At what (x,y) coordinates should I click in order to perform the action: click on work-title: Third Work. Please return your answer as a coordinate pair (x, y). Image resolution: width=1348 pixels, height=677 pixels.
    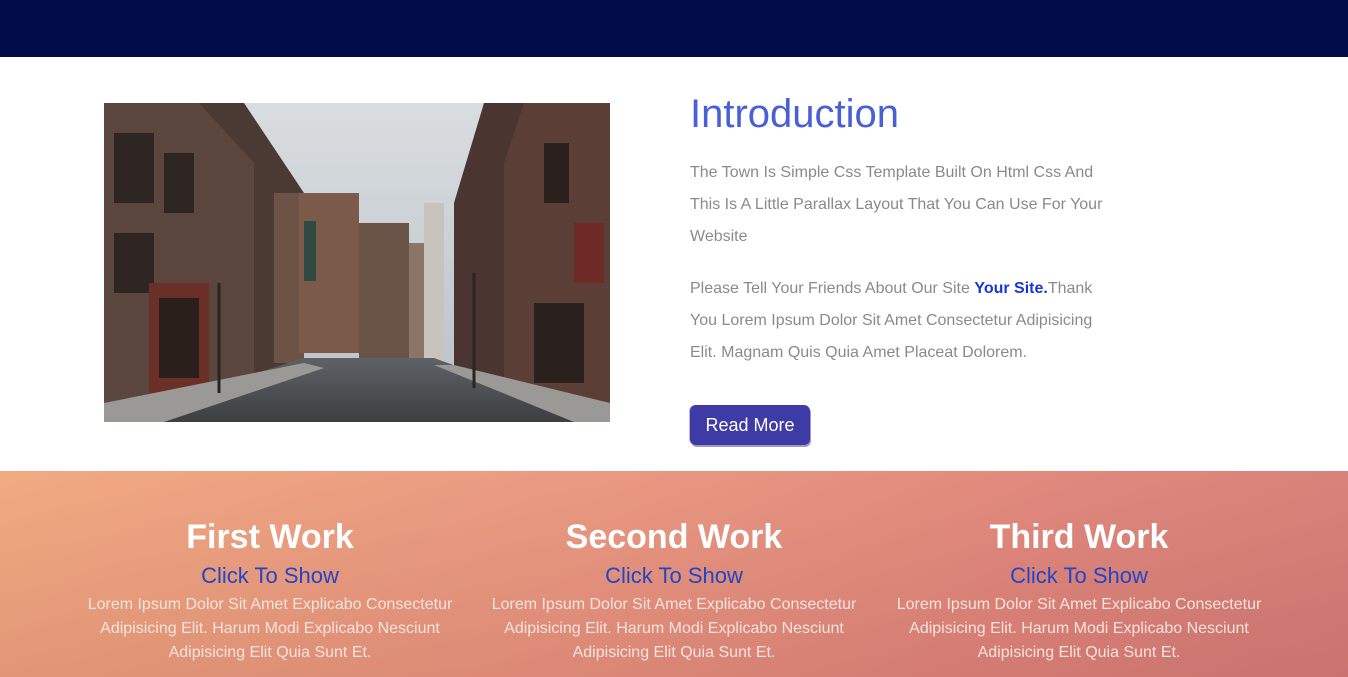
    Looking at the image, I should click on (1079, 537).